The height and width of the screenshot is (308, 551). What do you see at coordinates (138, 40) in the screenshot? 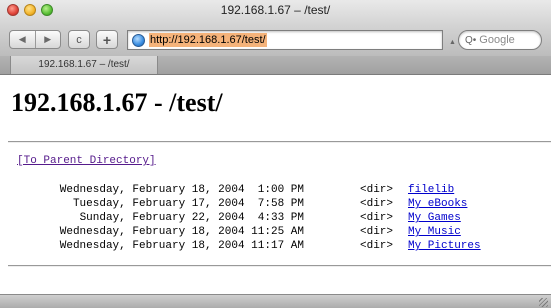
I see `site-globe-icon` at bounding box center [138, 40].